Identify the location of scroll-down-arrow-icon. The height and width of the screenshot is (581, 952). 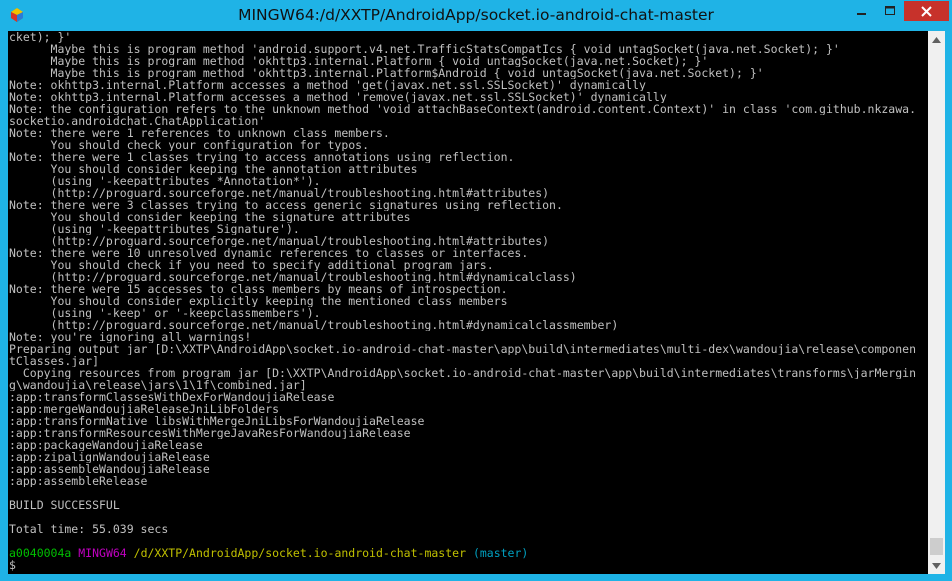
(936, 565).